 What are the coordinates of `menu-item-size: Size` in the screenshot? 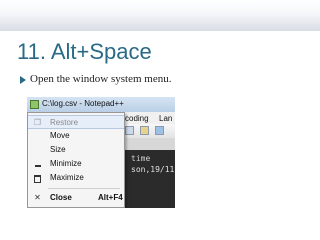 It's located at (76, 150).